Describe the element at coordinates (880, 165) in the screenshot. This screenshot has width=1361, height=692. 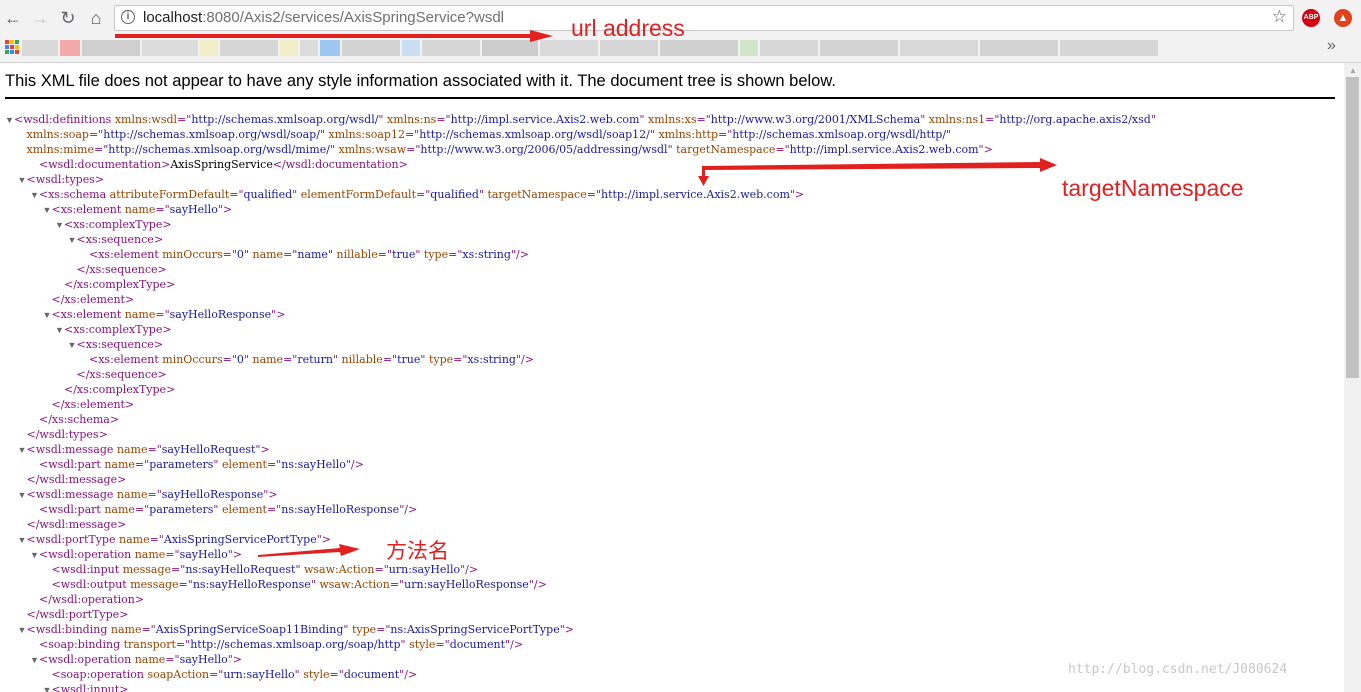
I see `namespace-arrow` at that location.